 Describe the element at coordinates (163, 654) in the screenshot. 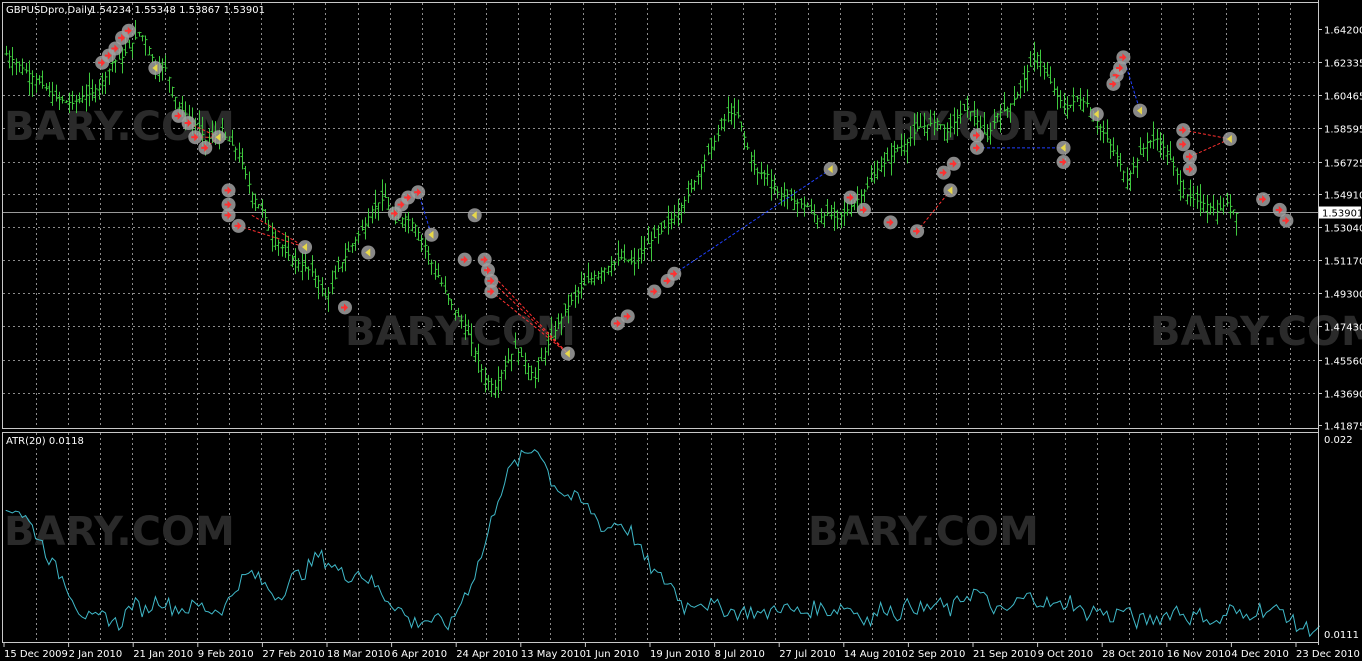

I see `x-tick-label: 21 Jan 2010` at that location.